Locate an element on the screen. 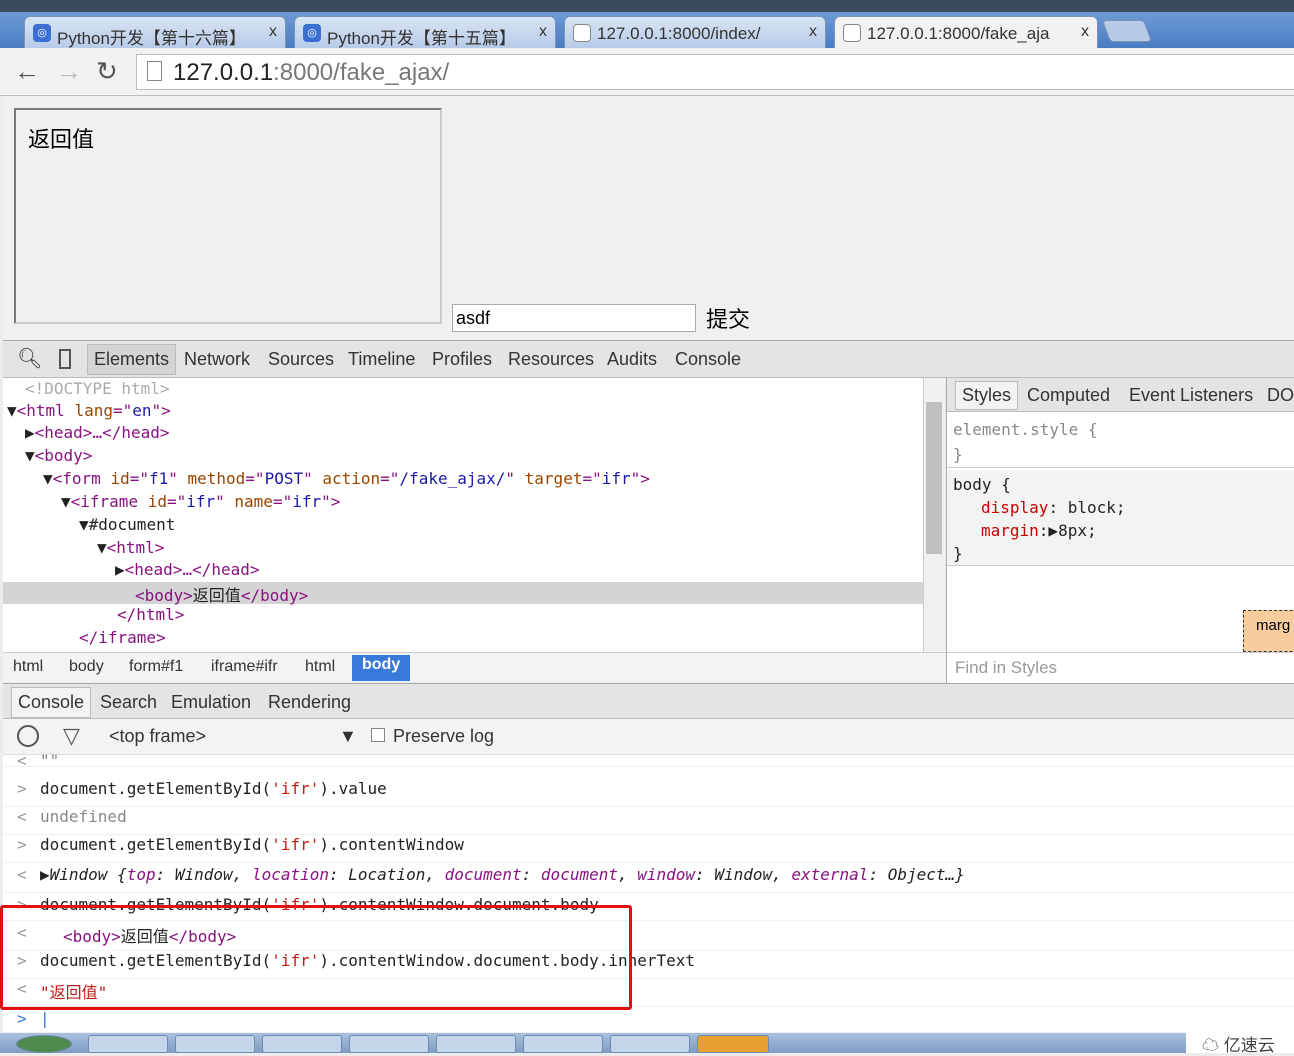  tab-elements: Elements is located at coordinates (132, 359).